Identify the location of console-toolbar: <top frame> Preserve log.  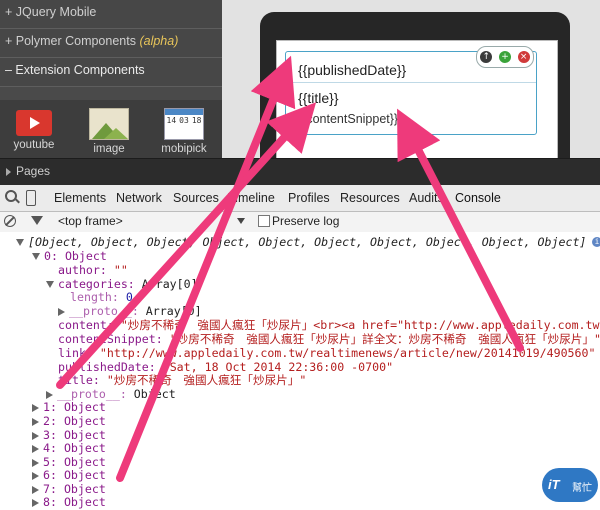
(300, 222).